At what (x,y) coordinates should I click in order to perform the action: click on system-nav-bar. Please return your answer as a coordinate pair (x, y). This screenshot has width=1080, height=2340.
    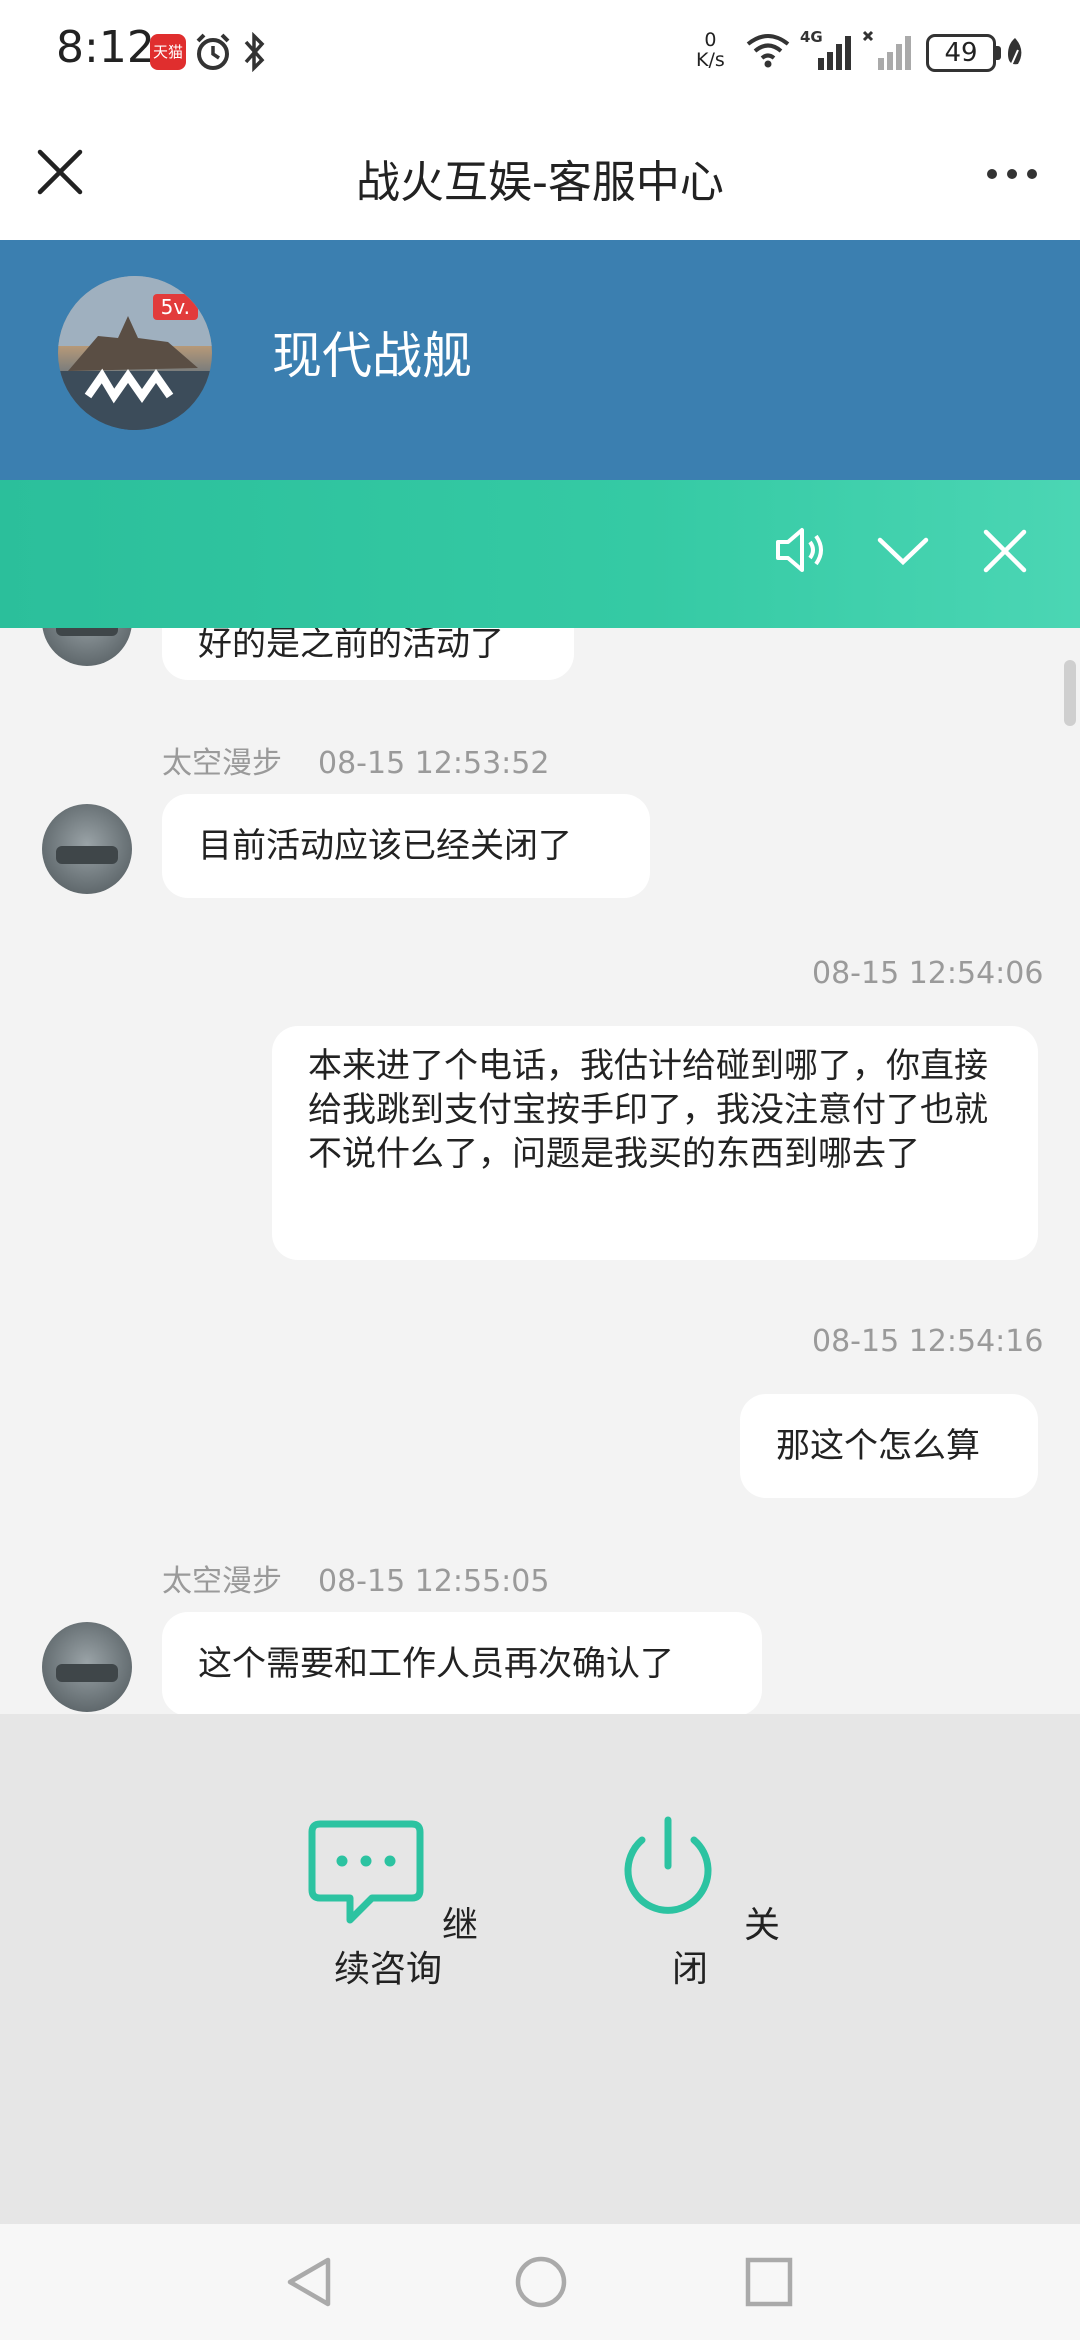
    Looking at the image, I should click on (540, 2282).